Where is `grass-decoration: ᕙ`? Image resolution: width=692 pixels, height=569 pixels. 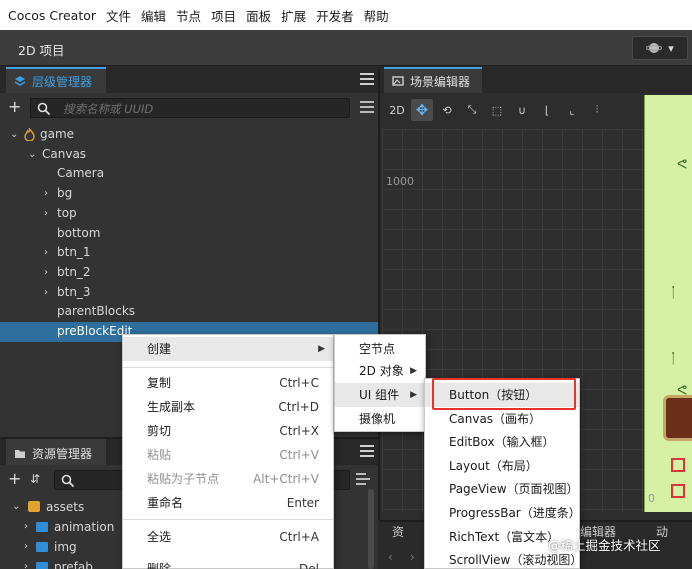 grass-decoration: ᕙ is located at coordinates (682, 165).